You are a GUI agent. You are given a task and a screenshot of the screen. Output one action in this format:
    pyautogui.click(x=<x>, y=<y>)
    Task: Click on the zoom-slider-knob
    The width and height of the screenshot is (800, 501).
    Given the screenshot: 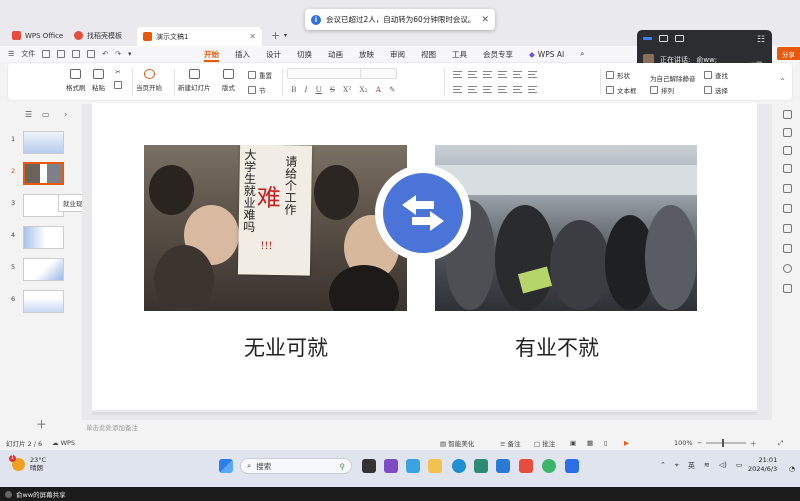 What is the action you would take?
    pyautogui.click(x=723, y=443)
    